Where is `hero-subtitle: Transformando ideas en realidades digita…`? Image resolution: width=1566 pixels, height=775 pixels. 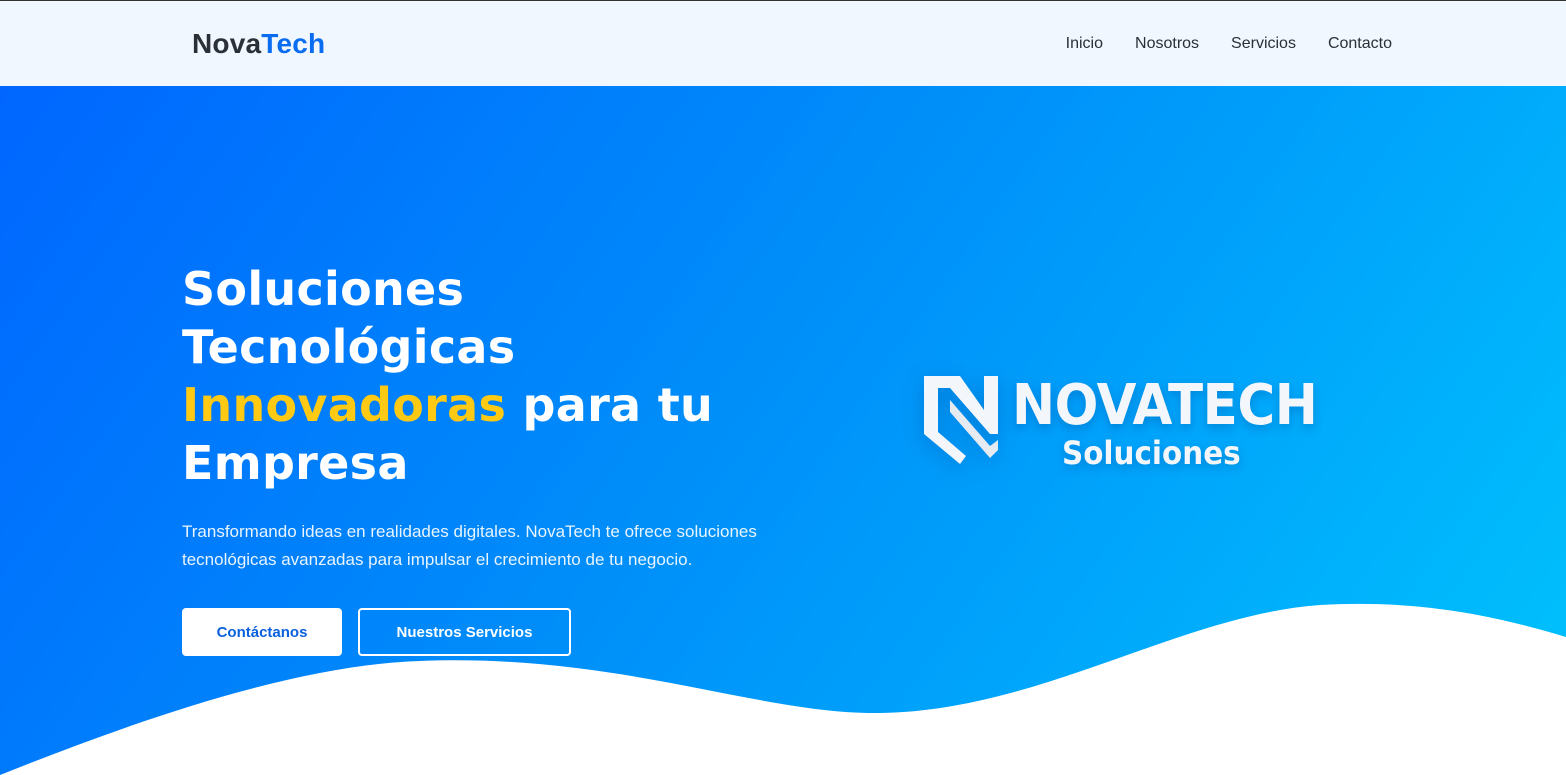
hero-subtitle: Transformando ideas en realidades digita… is located at coordinates (469, 545).